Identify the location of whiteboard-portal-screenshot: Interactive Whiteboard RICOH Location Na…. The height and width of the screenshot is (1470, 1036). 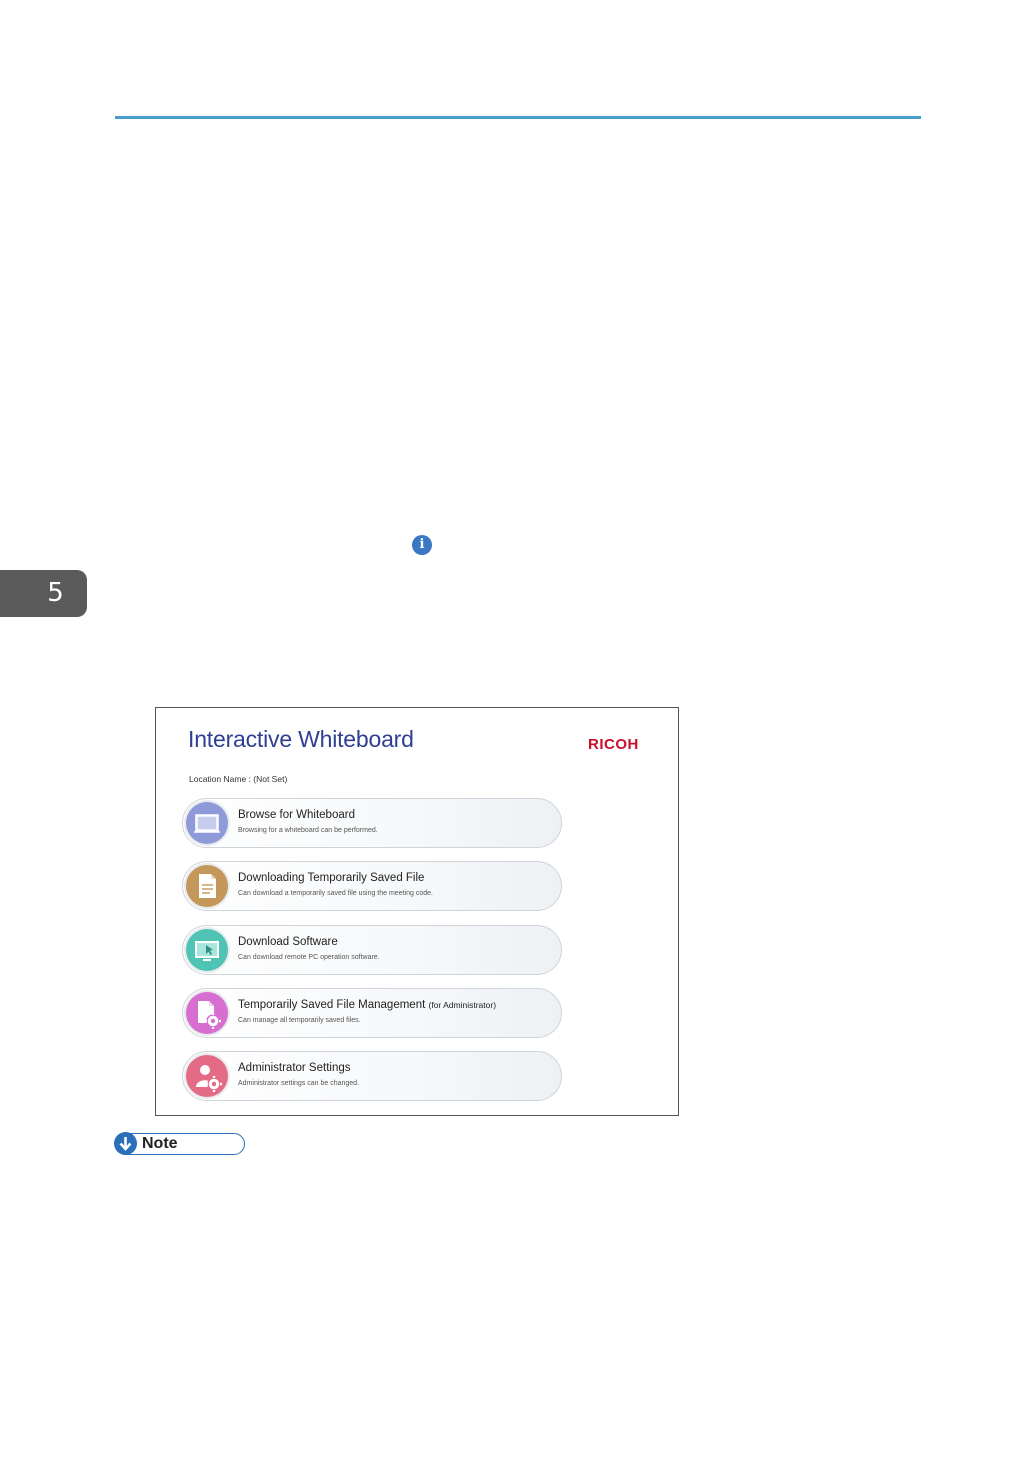
(417, 911).